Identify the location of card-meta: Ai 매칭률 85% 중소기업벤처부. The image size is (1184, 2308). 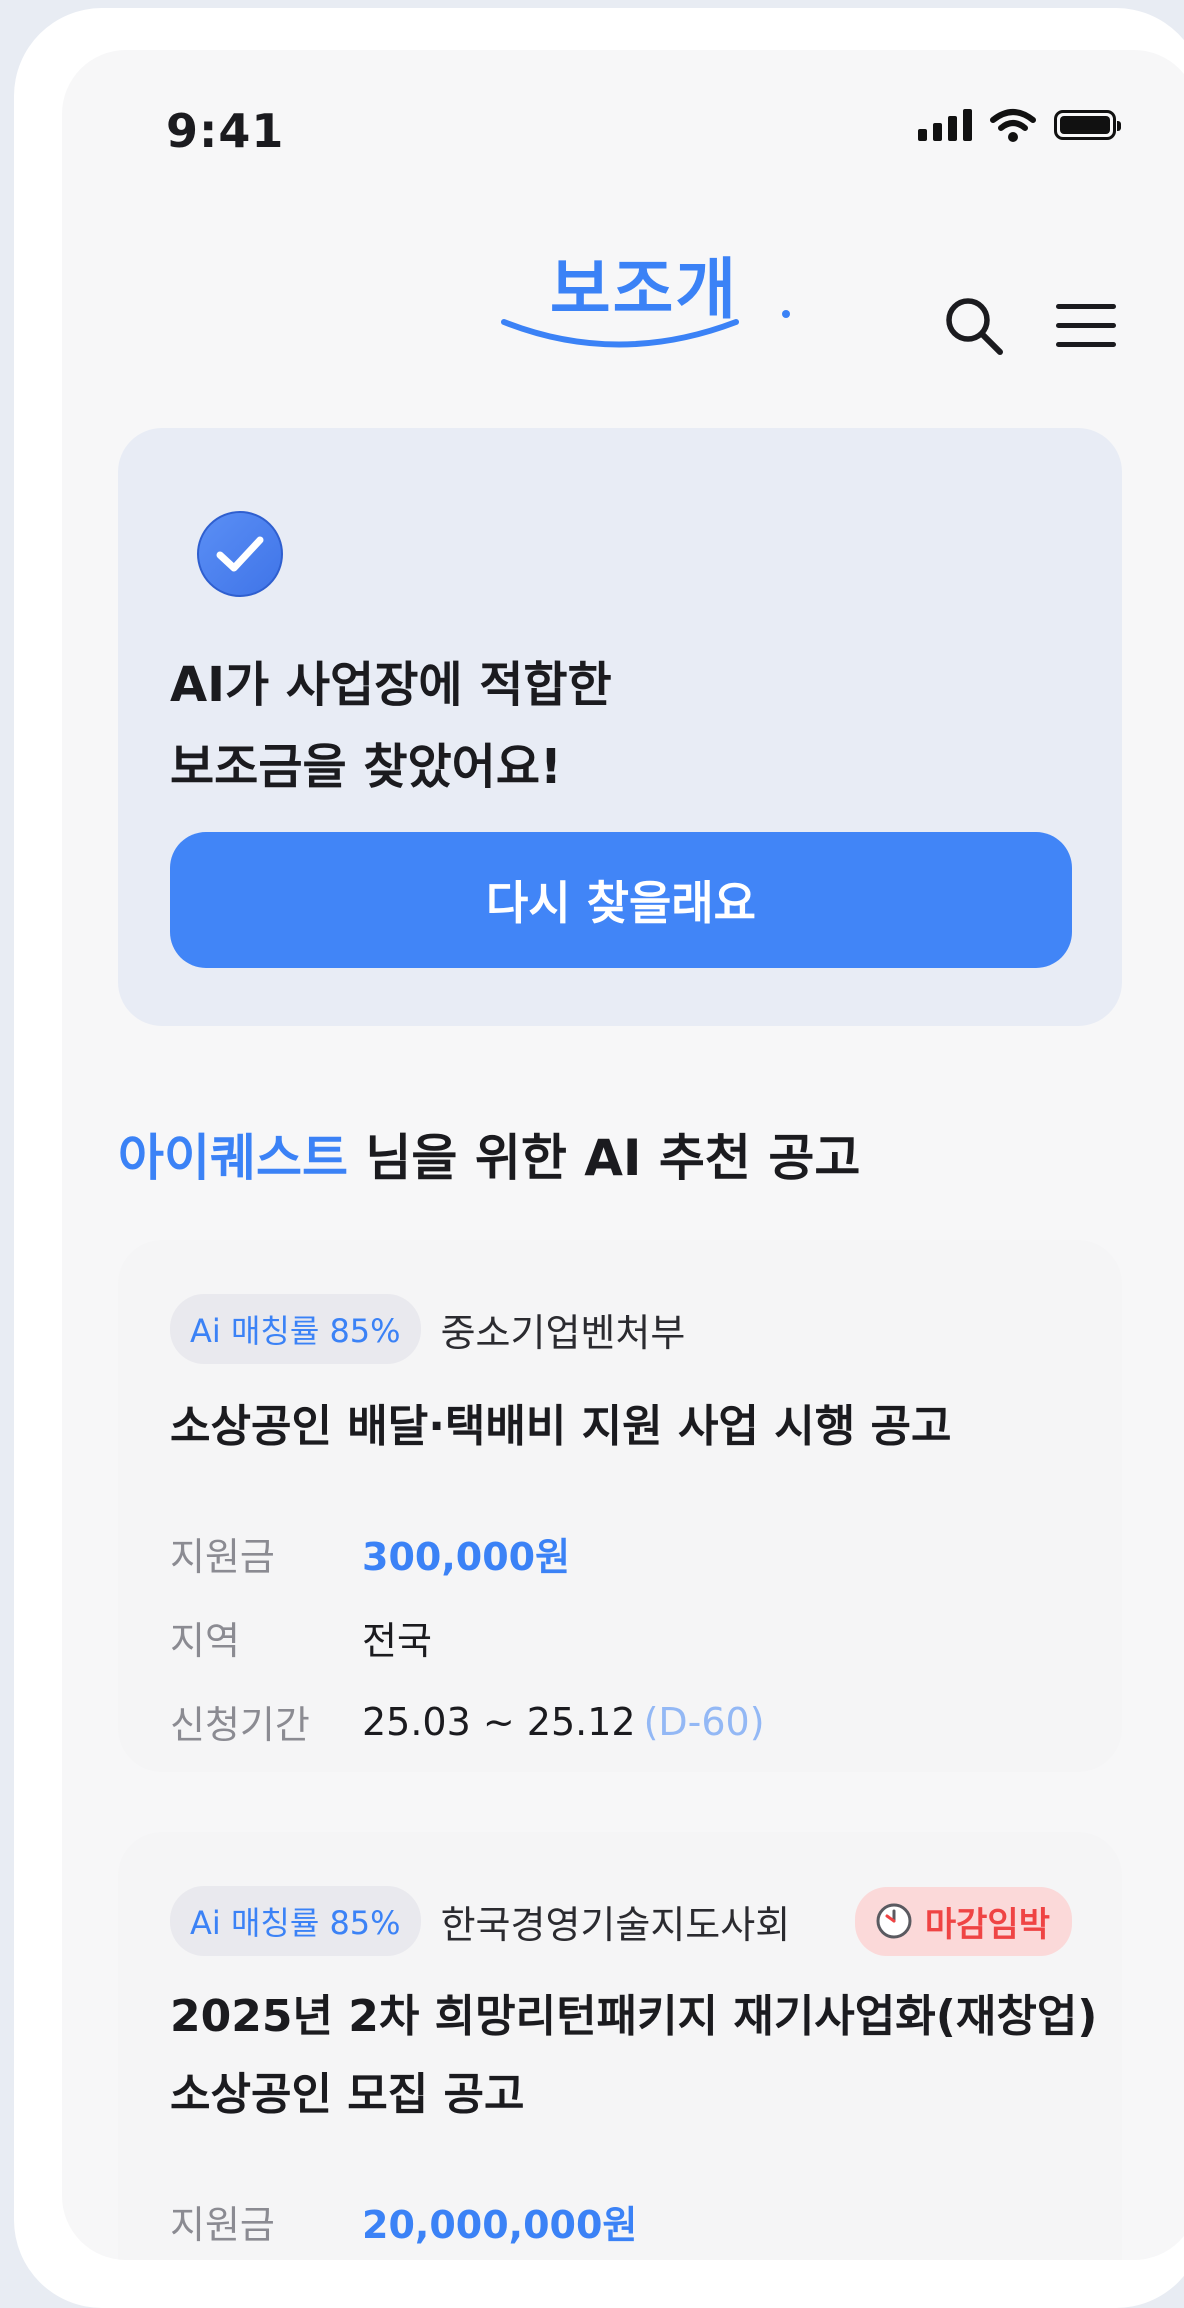
(621, 1329).